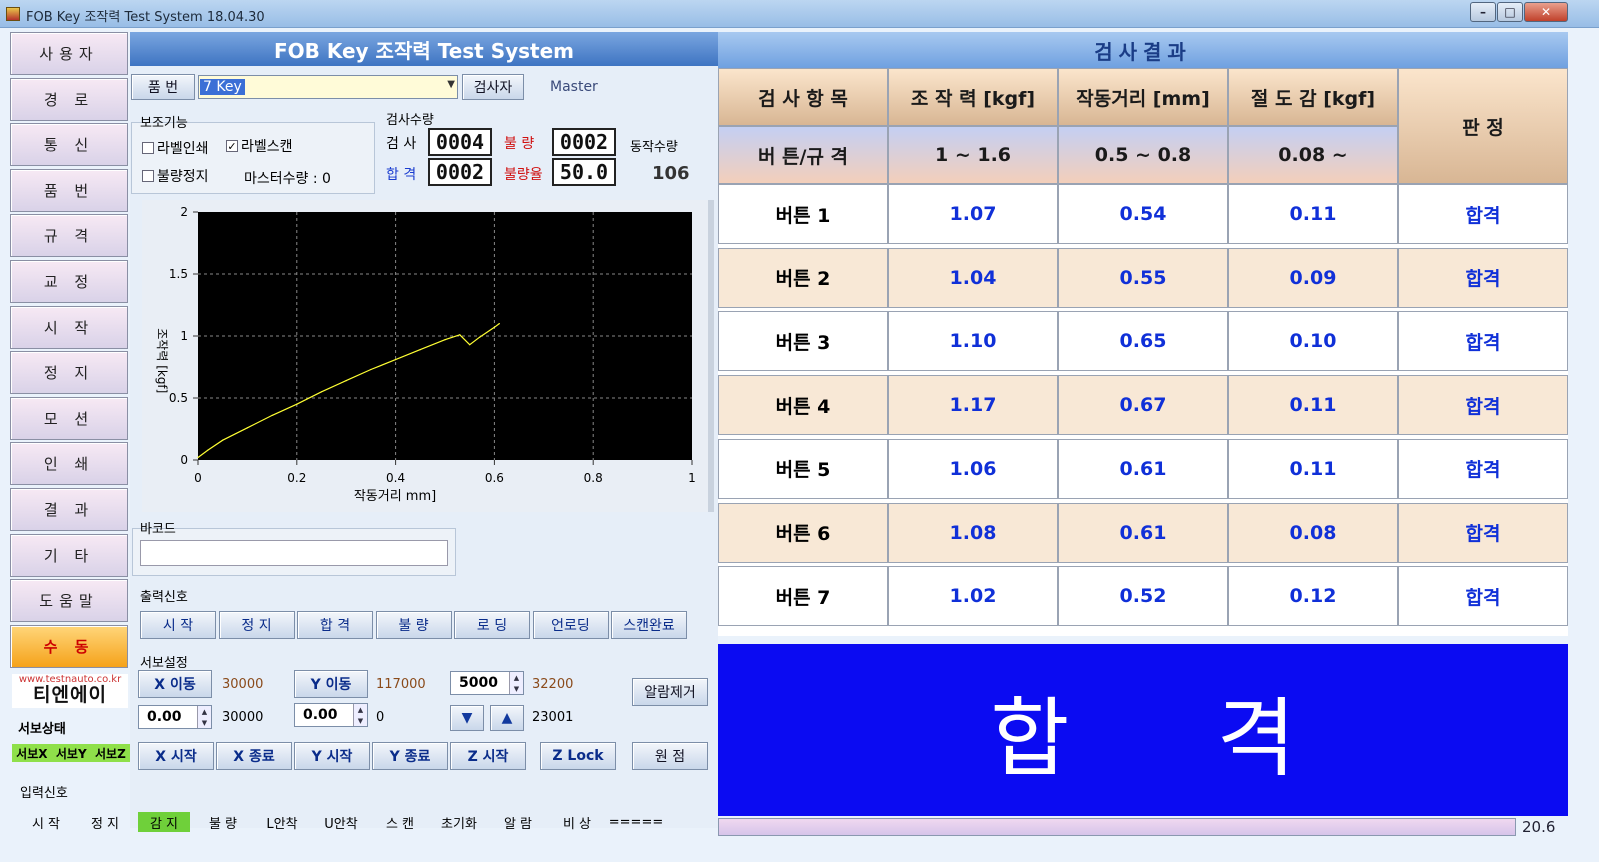  Describe the element at coordinates (593, 478) in the screenshot. I see `x-tick-label: 0.8` at that location.